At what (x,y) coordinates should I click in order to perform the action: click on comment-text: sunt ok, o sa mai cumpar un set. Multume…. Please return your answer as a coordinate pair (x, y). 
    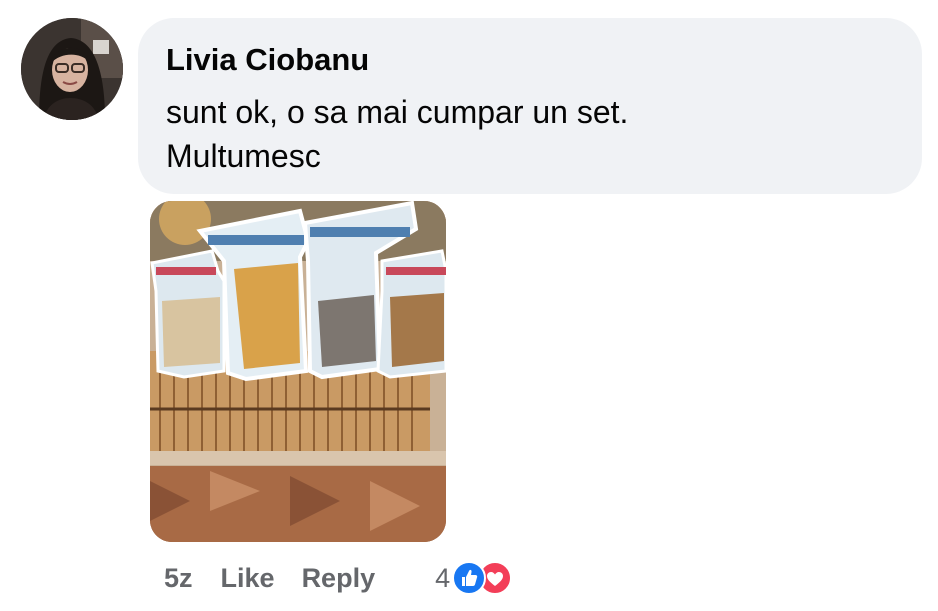
    Looking at the image, I should click on (397, 134).